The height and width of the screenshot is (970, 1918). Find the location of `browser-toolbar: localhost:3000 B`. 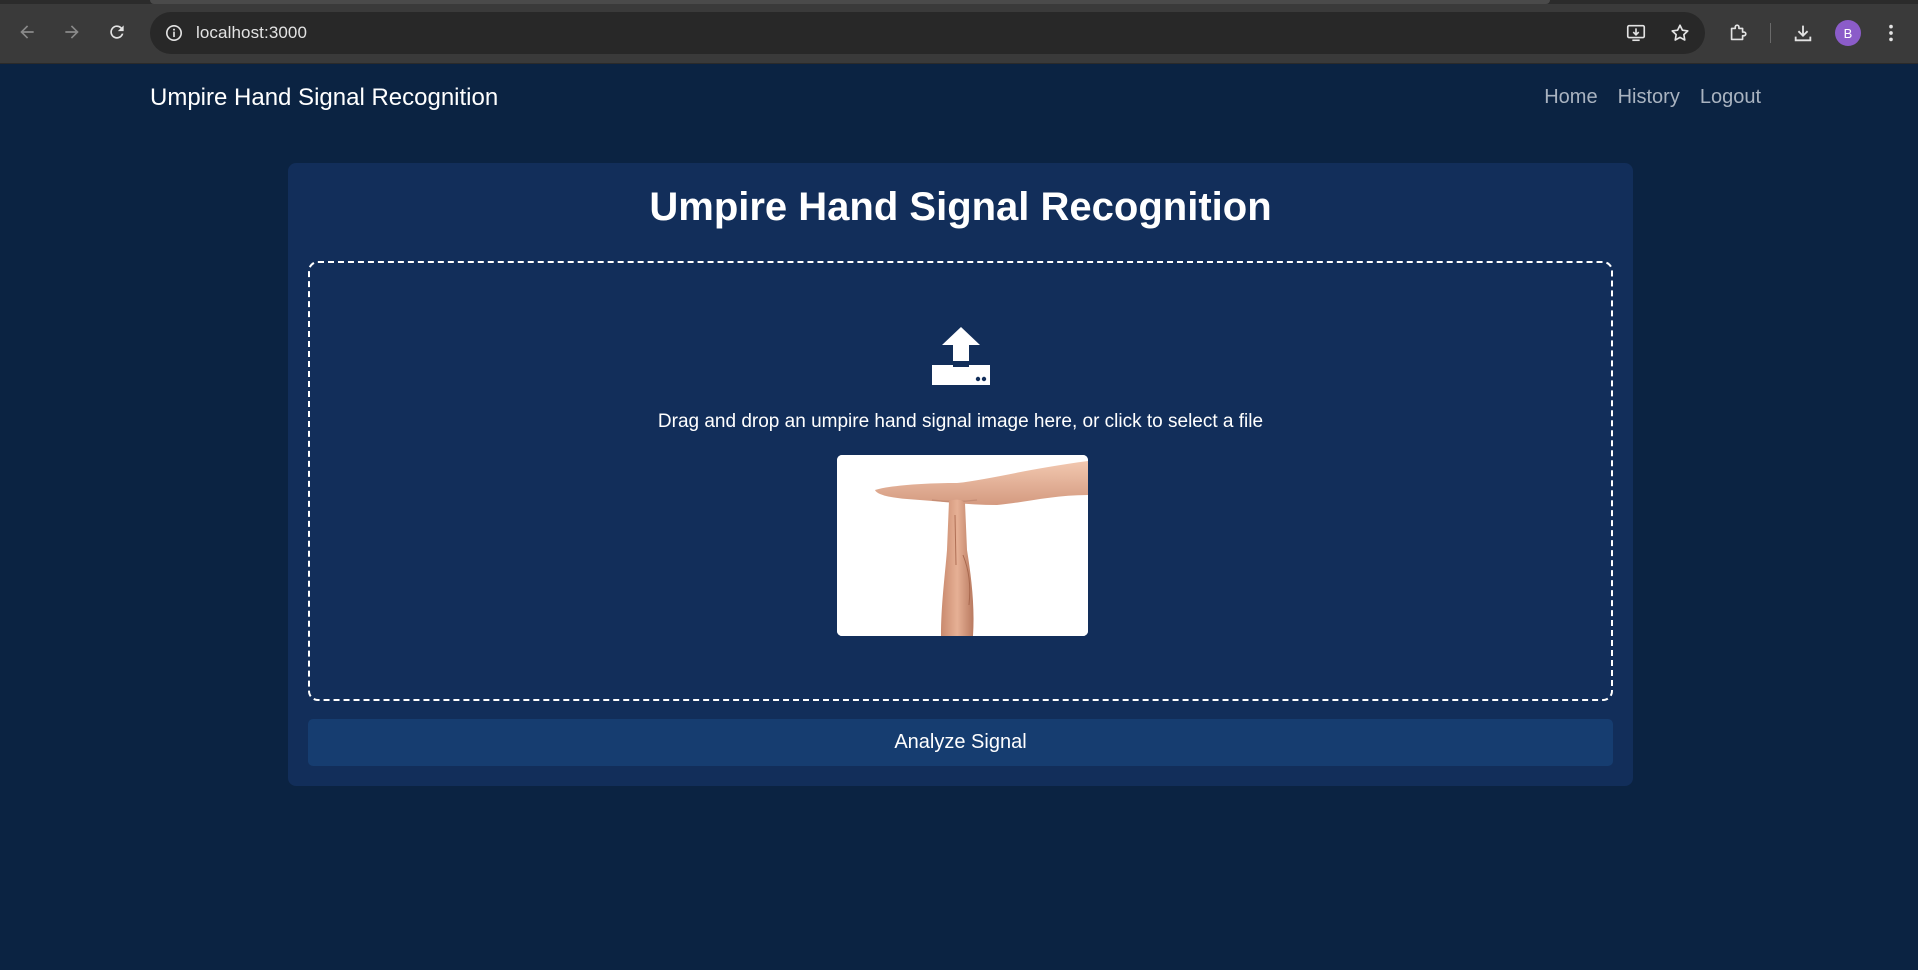

browser-toolbar: localhost:3000 B is located at coordinates (959, 32).